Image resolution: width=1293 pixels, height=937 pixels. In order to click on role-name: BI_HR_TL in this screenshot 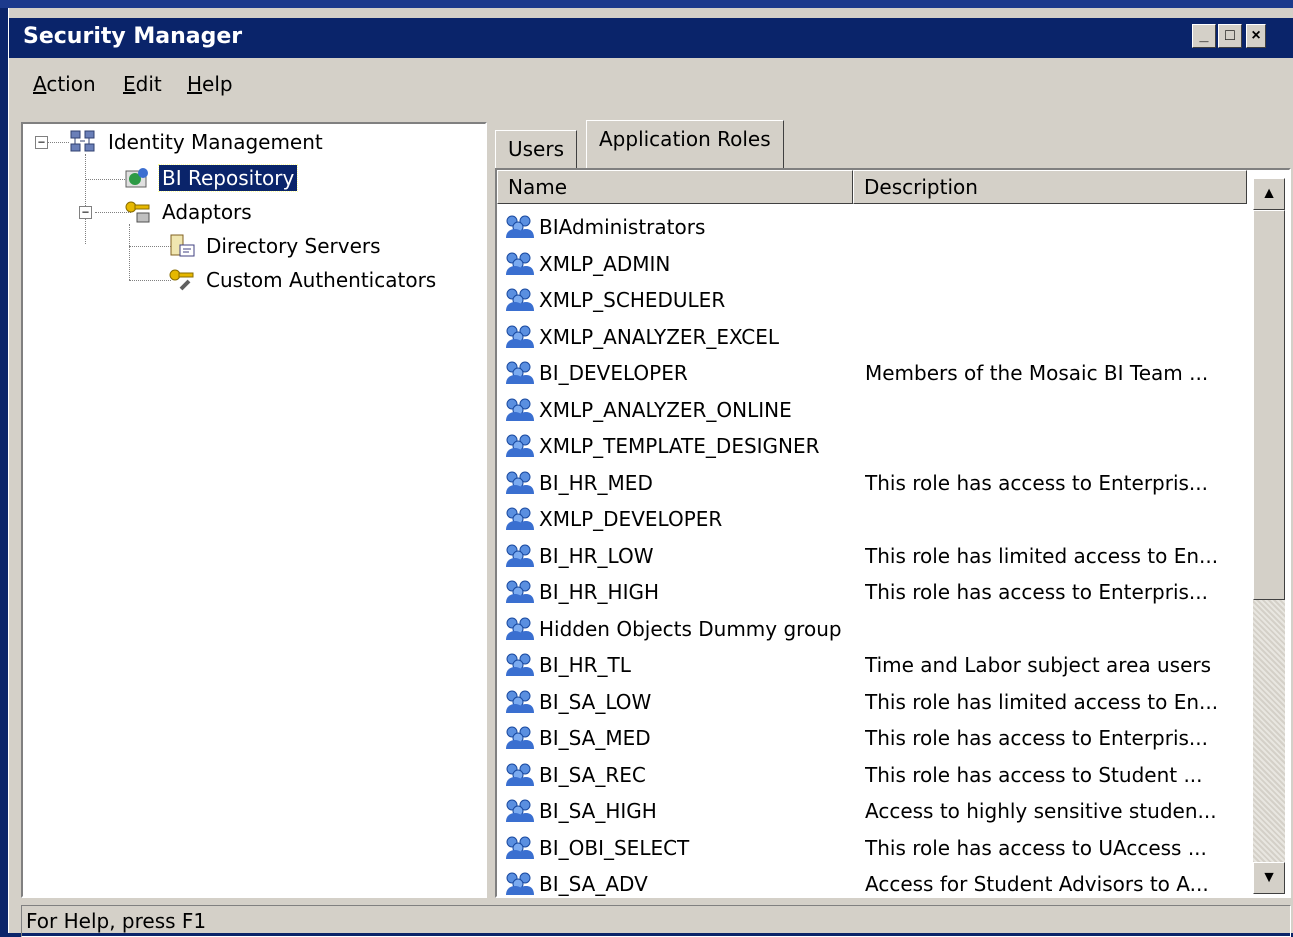, I will do `click(585, 665)`.